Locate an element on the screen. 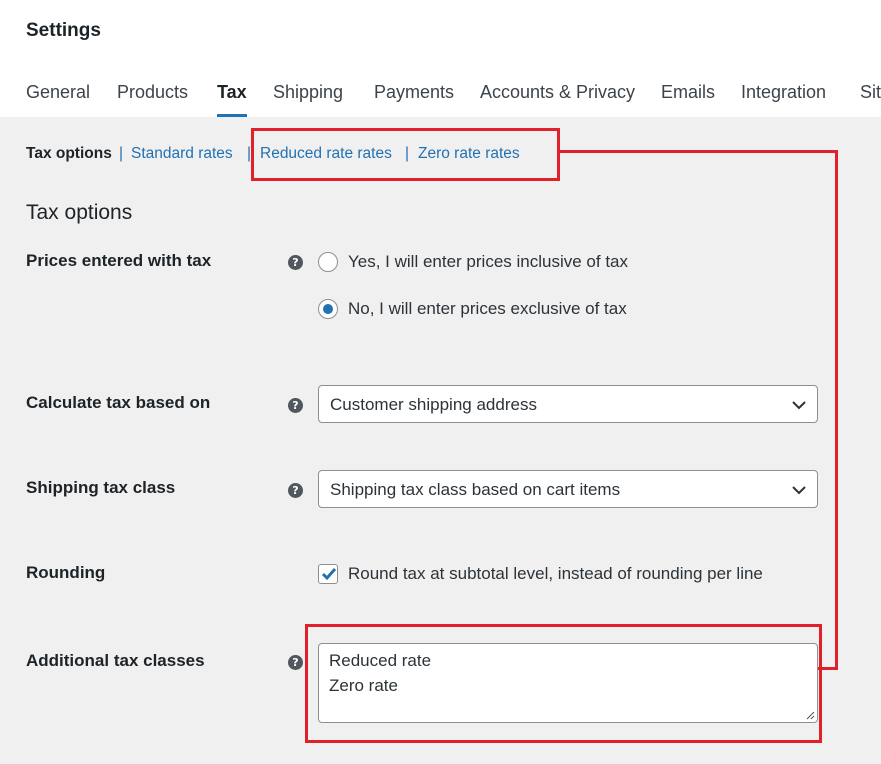 This screenshot has width=881, height=764. additional-tax-classes-label: Additional tax classes is located at coordinates (115, 660).